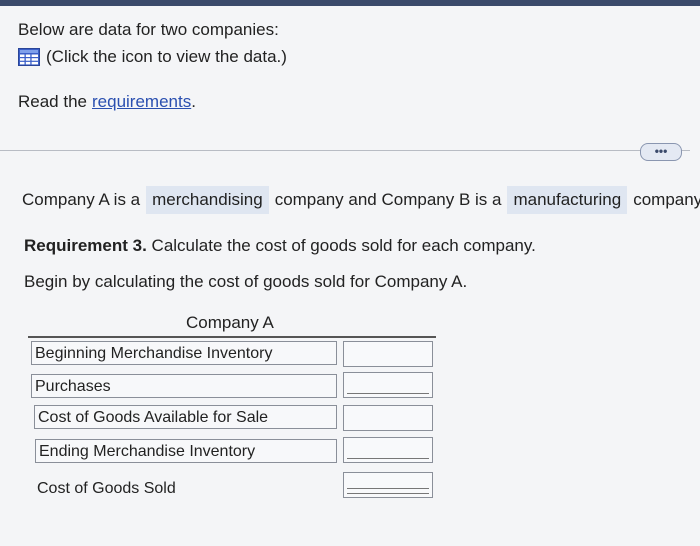 The height and width of the screenshot is (546, 700). Describe the element at coordinates (29, 57) in the screenshot. I see `table-grid-icon` at that location.